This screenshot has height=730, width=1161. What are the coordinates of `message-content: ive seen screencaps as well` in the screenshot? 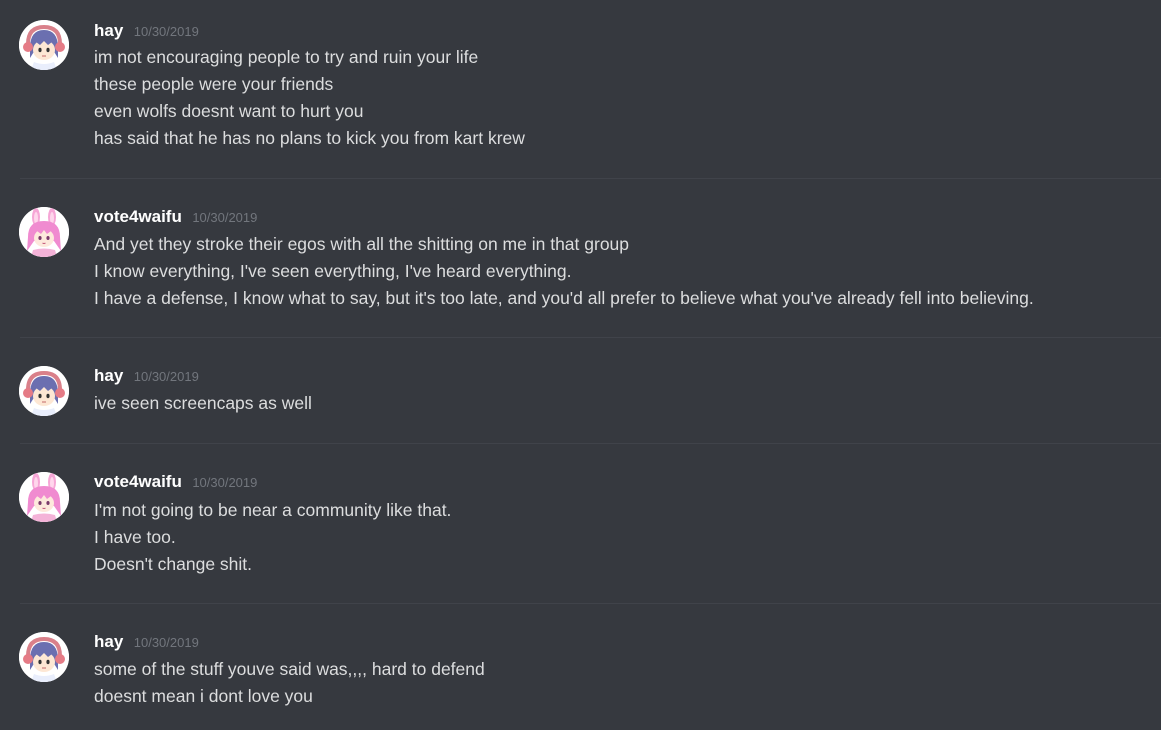 It's located at (203, 403).